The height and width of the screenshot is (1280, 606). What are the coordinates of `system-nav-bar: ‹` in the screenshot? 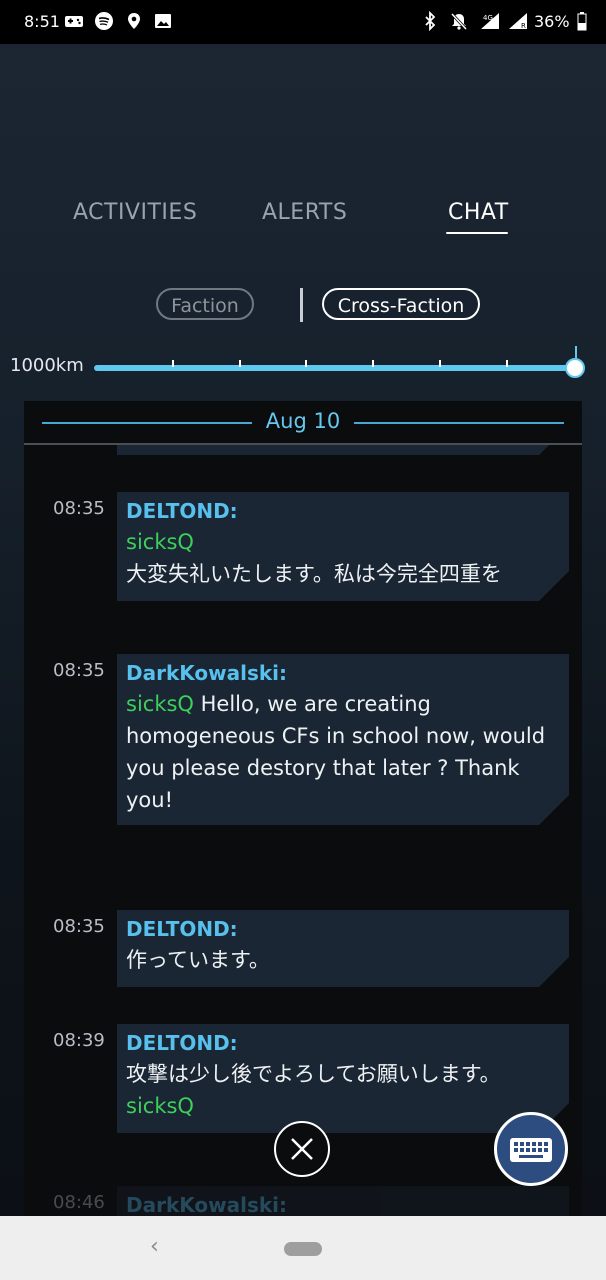 It's located at (303, 1248).